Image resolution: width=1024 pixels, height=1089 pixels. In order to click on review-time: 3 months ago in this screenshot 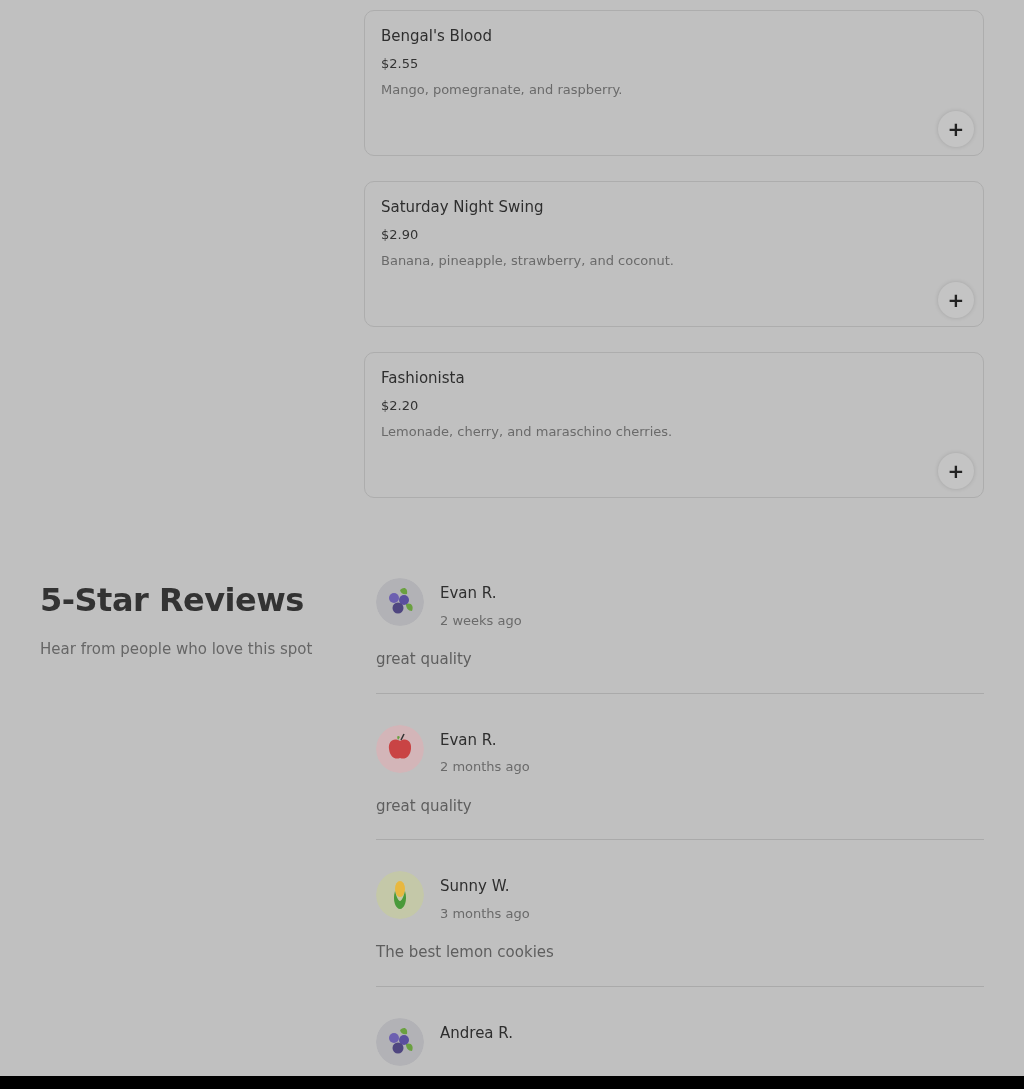, I will do `click(485, 913)`.